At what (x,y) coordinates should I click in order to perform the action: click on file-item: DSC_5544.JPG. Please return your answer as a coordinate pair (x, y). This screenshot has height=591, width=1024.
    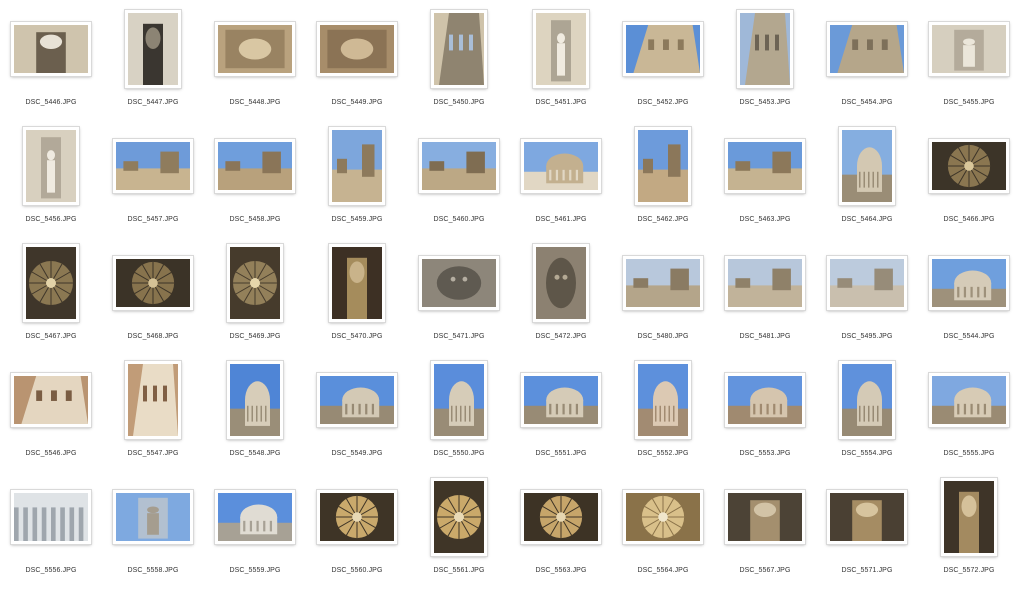
    Looking at the image, I should click on (969, 298).